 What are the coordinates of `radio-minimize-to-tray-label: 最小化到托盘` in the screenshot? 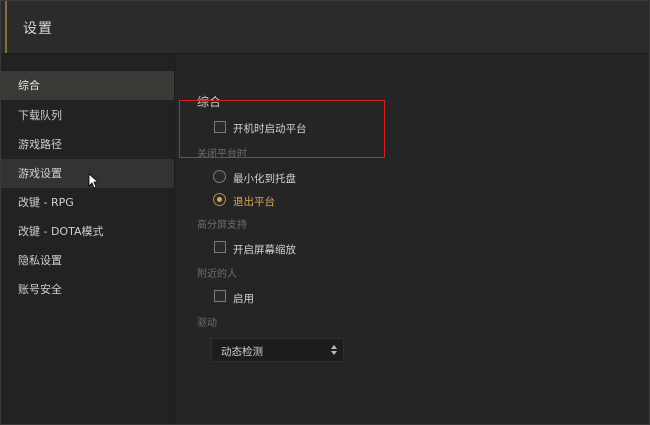 It's located at (264, 178).